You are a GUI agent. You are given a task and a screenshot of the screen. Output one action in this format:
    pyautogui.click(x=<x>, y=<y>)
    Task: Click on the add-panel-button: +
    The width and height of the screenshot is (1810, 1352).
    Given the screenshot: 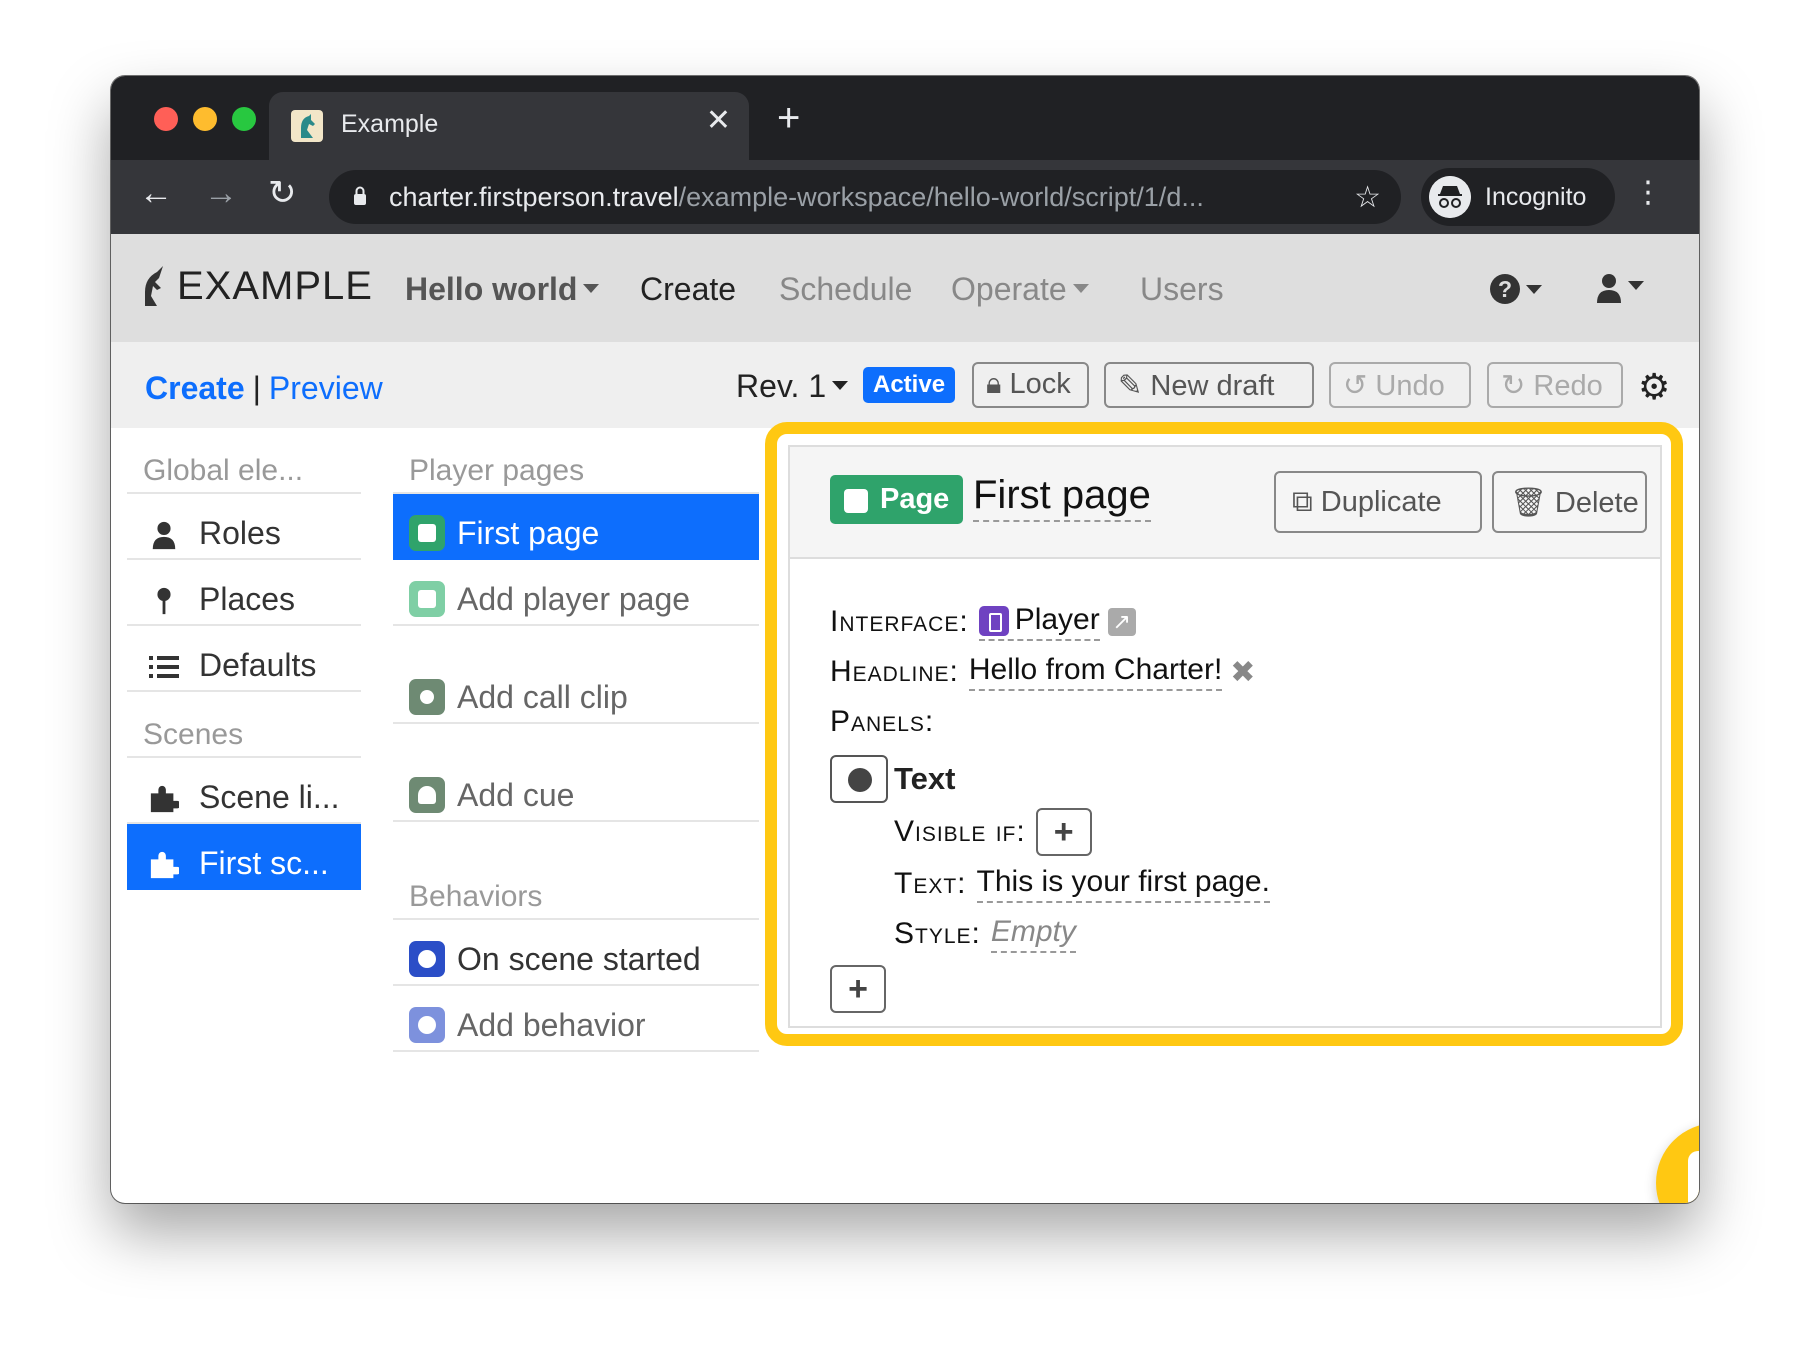 What is the action you would take?
    pyautogui.click(x=858, y=989)
    